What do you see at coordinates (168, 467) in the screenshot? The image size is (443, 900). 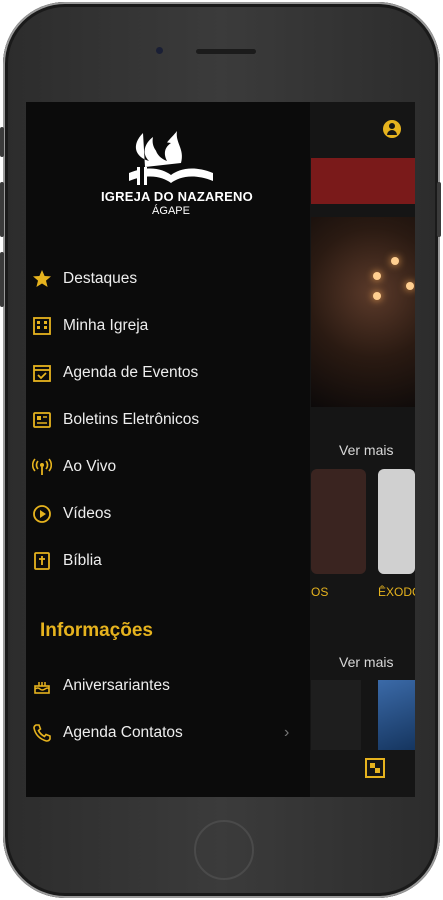 I see `menu-item-ao-vivo: Ao Vivo` at bounding box center [168, 467].